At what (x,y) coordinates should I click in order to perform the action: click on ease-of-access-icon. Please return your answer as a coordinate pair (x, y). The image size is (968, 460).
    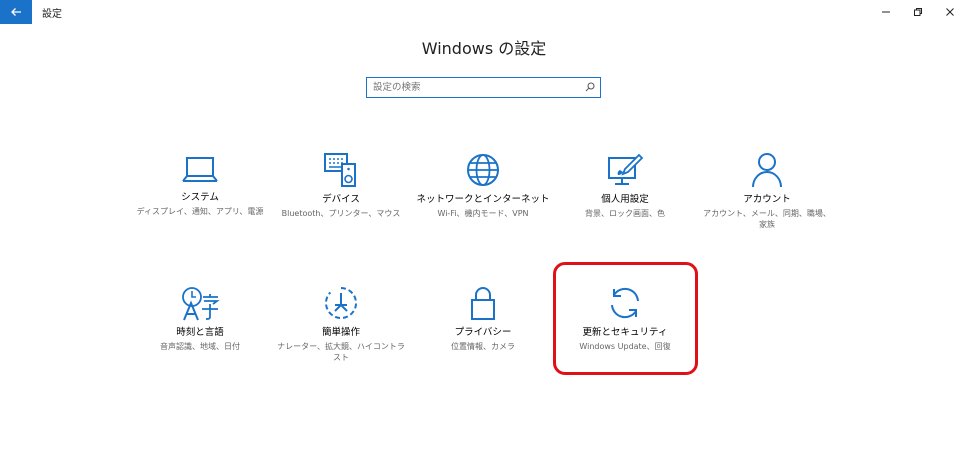
    Looking at the image, I should click on (341, 303).